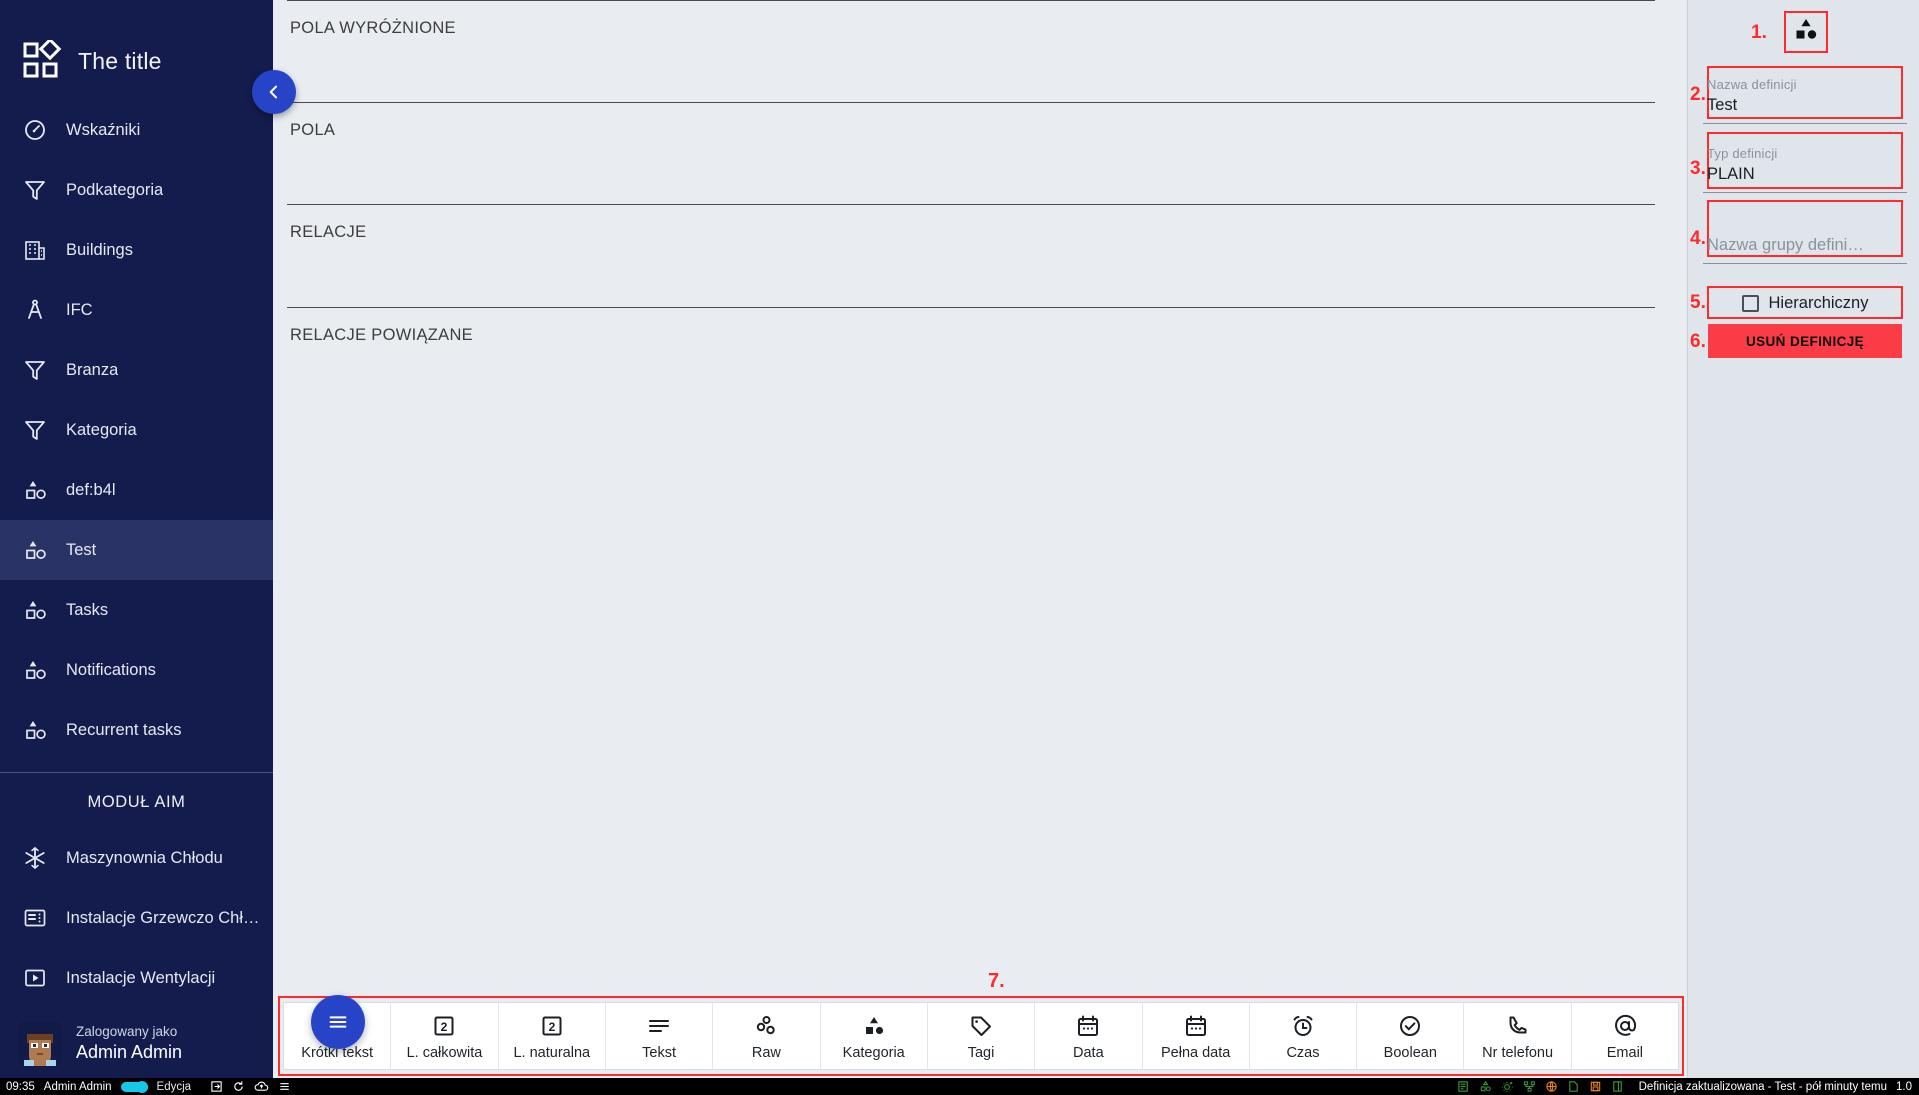  Describe the element at coordinates (92, 369) in the screenshot. I see `sidebar-item-label: Branza` at that location.